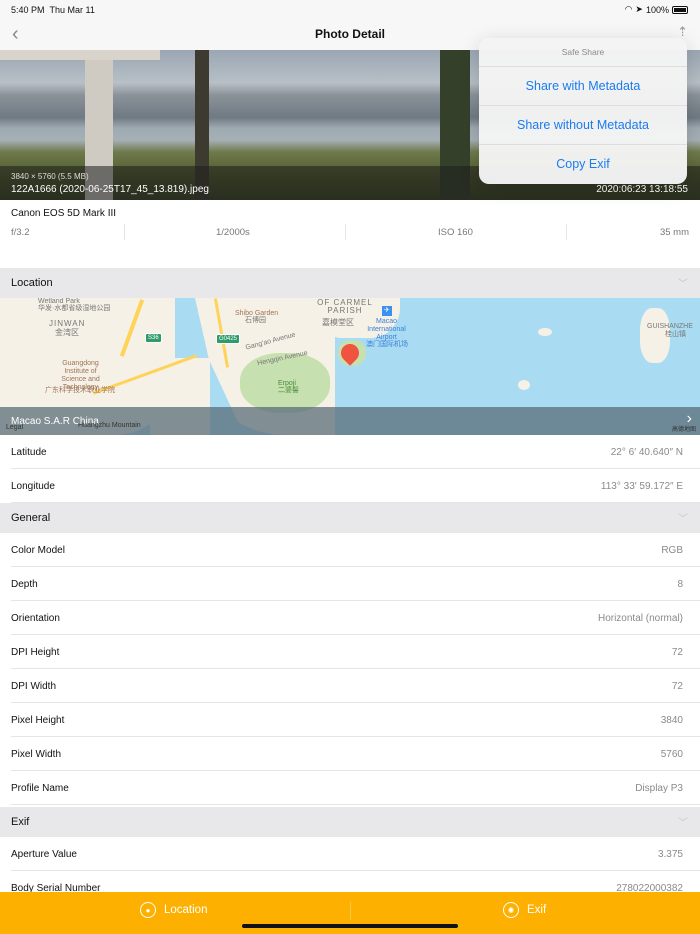 This screenshot has height=934, width=700. What do you see at coordinates (583, 86) in the screenshot?
I see `share-with-metadata-button: Share with Metadata` at bounding box center [583, 86].